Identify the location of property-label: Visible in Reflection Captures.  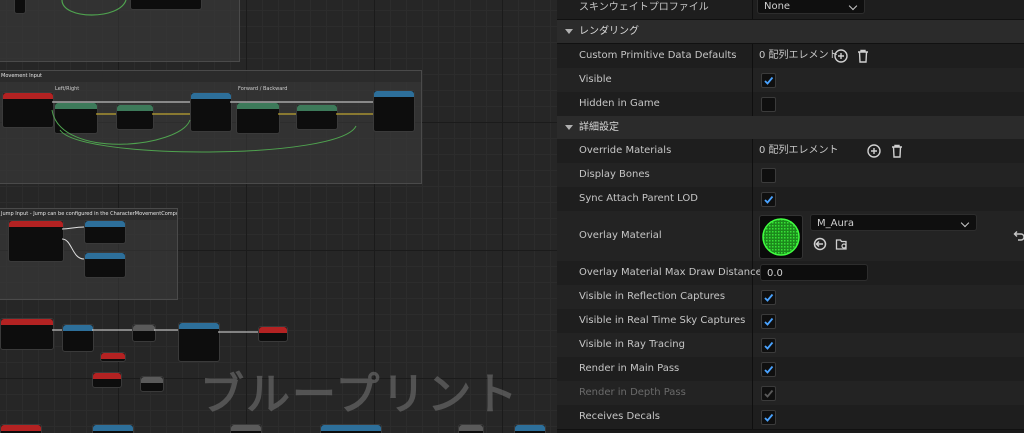
(652, 296).